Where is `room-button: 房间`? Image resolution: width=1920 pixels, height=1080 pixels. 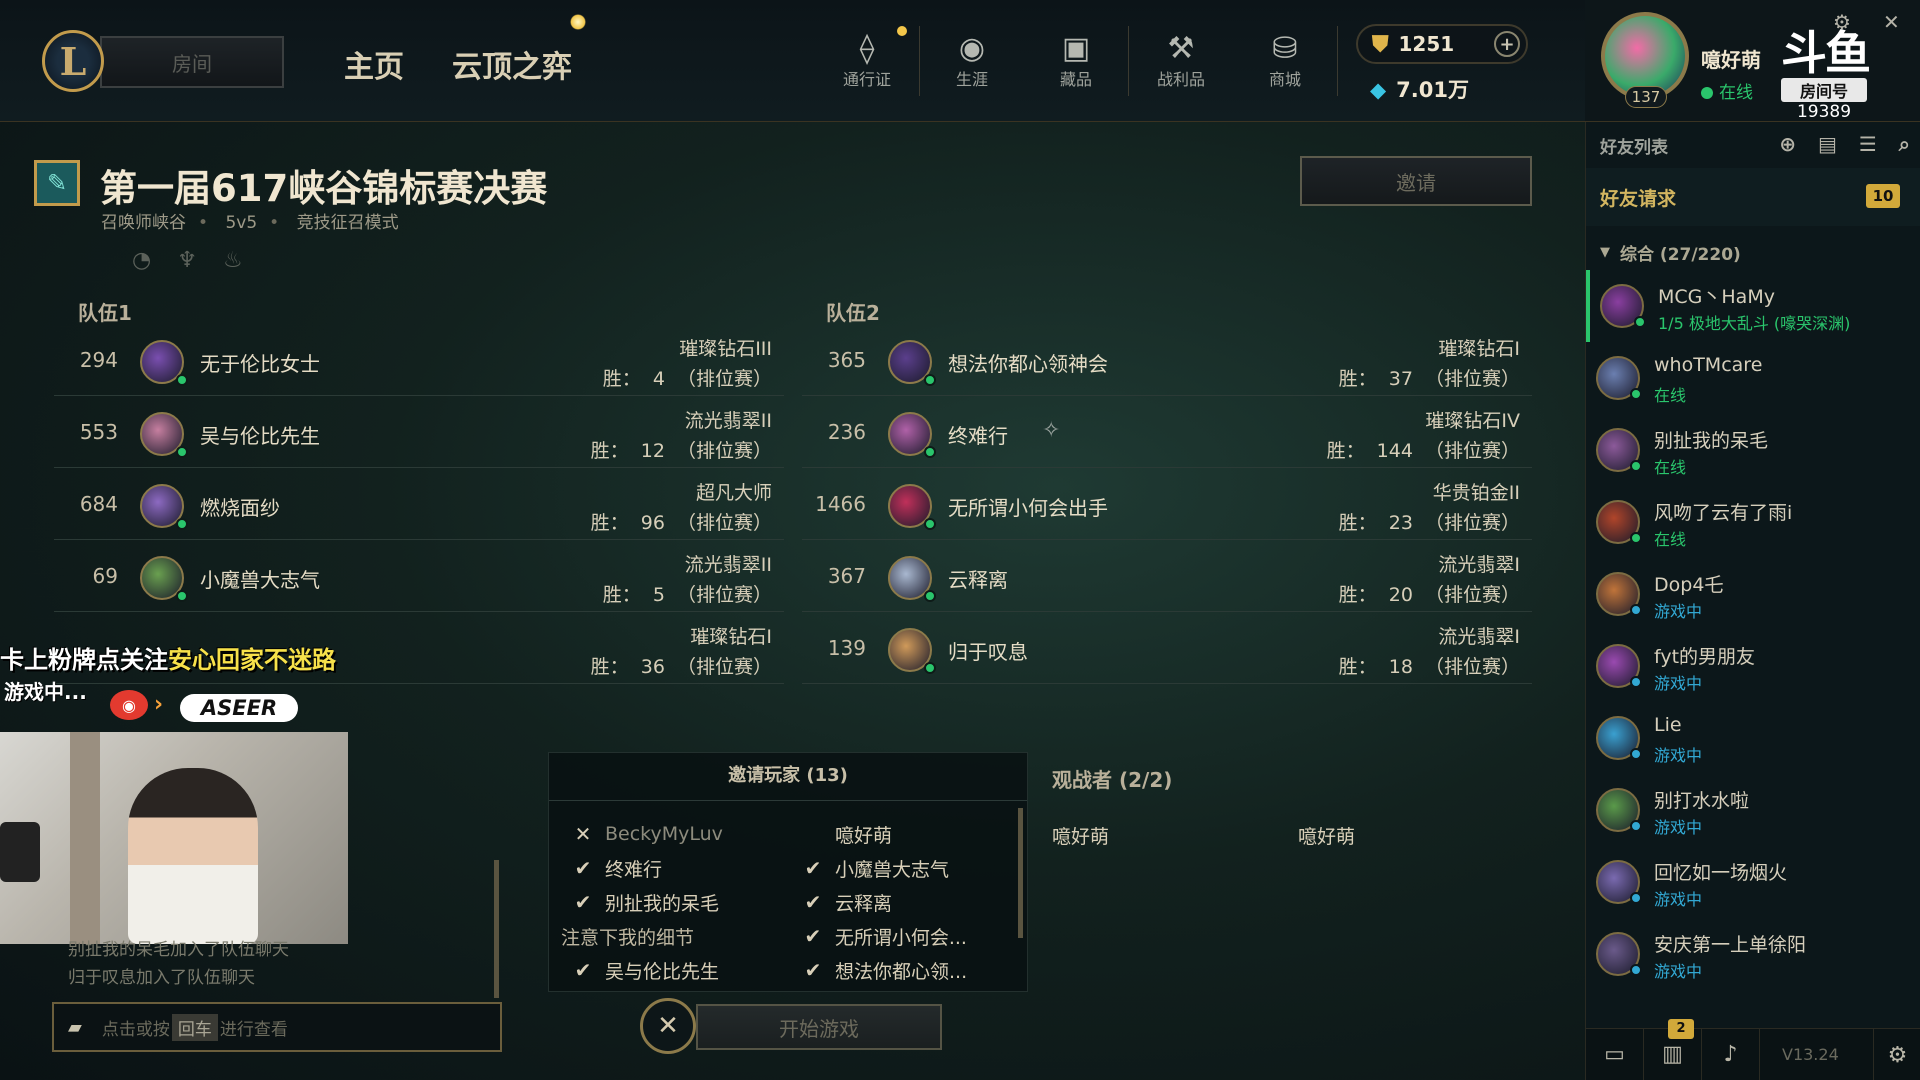
room-button: 房间 is located at coordinates (192, 62).